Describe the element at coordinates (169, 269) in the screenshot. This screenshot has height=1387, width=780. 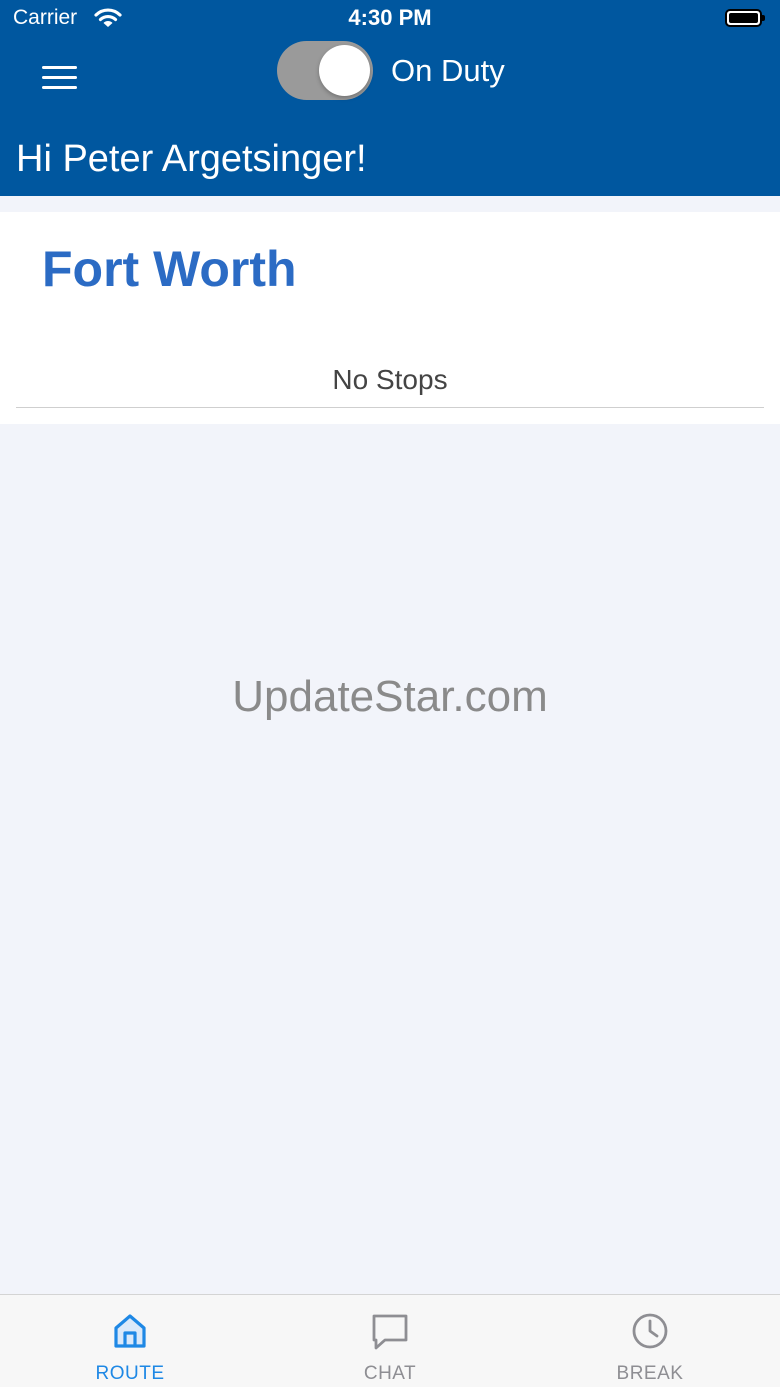
I see `city-title: Fort Worth` at that location.